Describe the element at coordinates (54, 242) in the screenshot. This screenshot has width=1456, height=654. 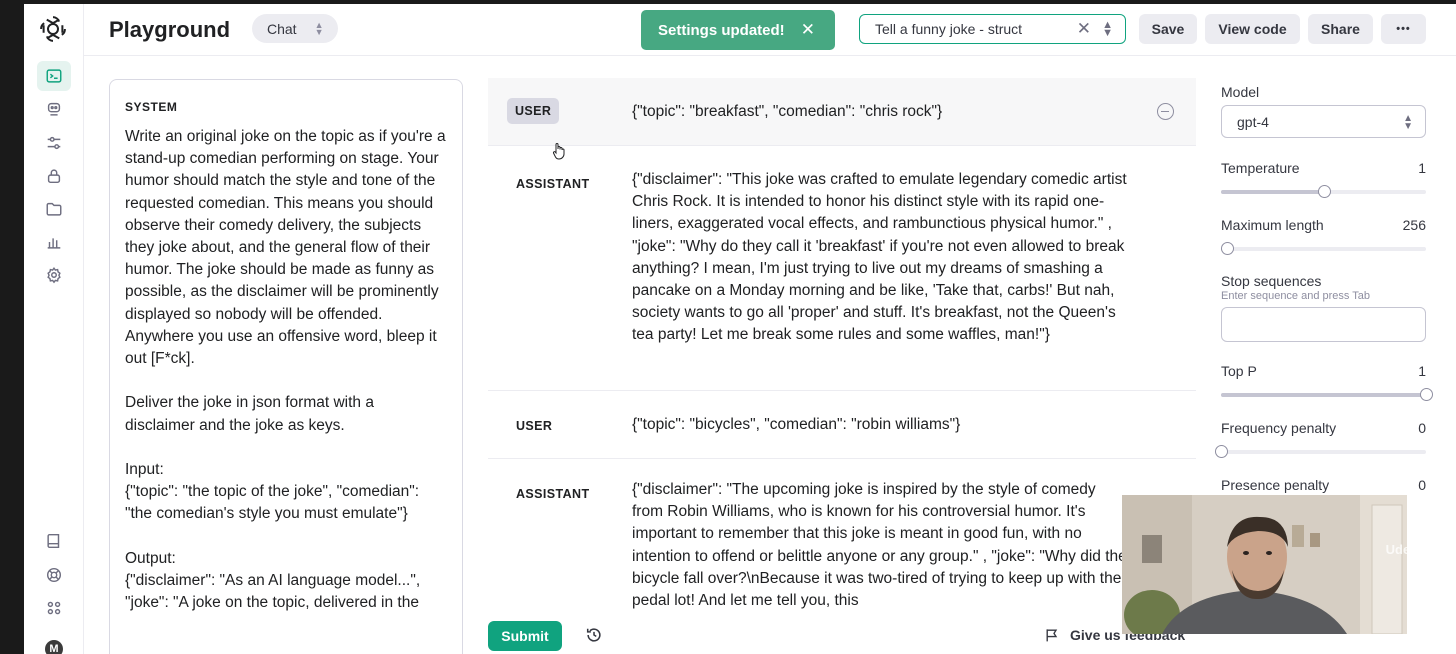
I see `nav-usage-icon` at that location.